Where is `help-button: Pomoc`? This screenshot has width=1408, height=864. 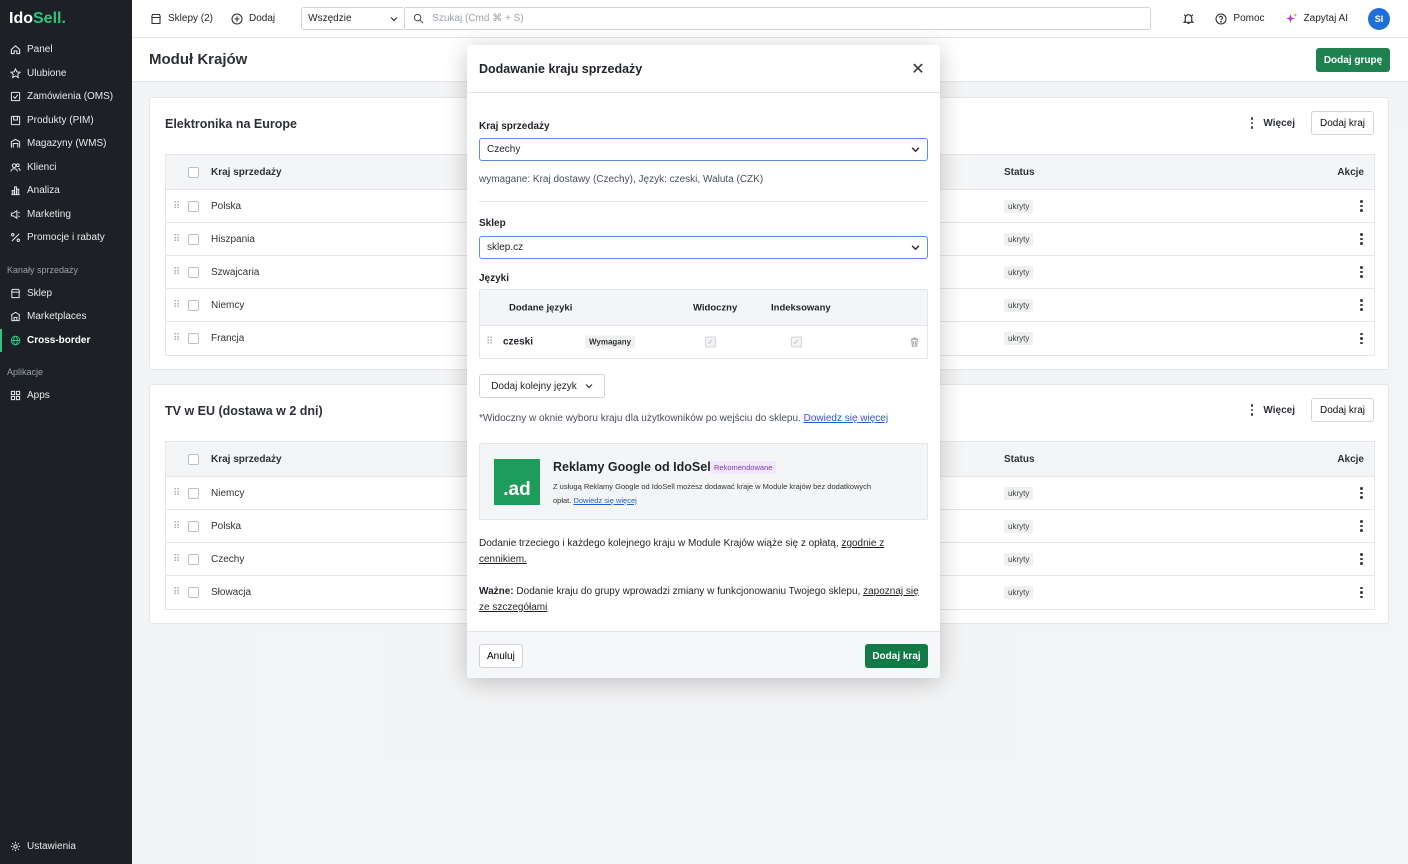 help-button: Pomoc is located at coordinates (1240, 18).